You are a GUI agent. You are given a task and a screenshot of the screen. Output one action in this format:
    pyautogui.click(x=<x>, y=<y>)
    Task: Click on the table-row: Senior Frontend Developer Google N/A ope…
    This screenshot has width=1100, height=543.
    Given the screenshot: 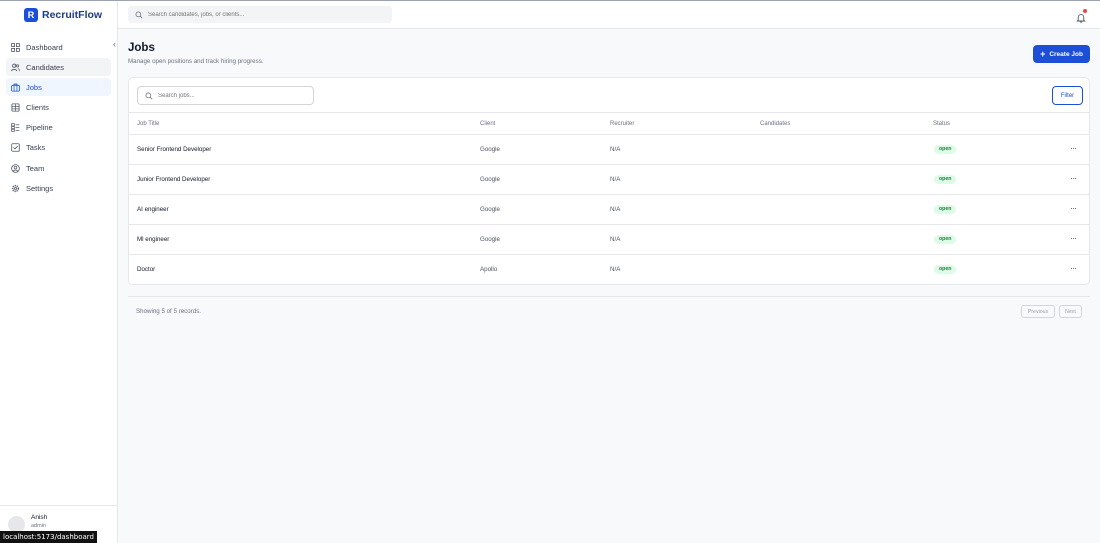 What is the action you would take?
    pyautogui.click(x=609, y=150)
    